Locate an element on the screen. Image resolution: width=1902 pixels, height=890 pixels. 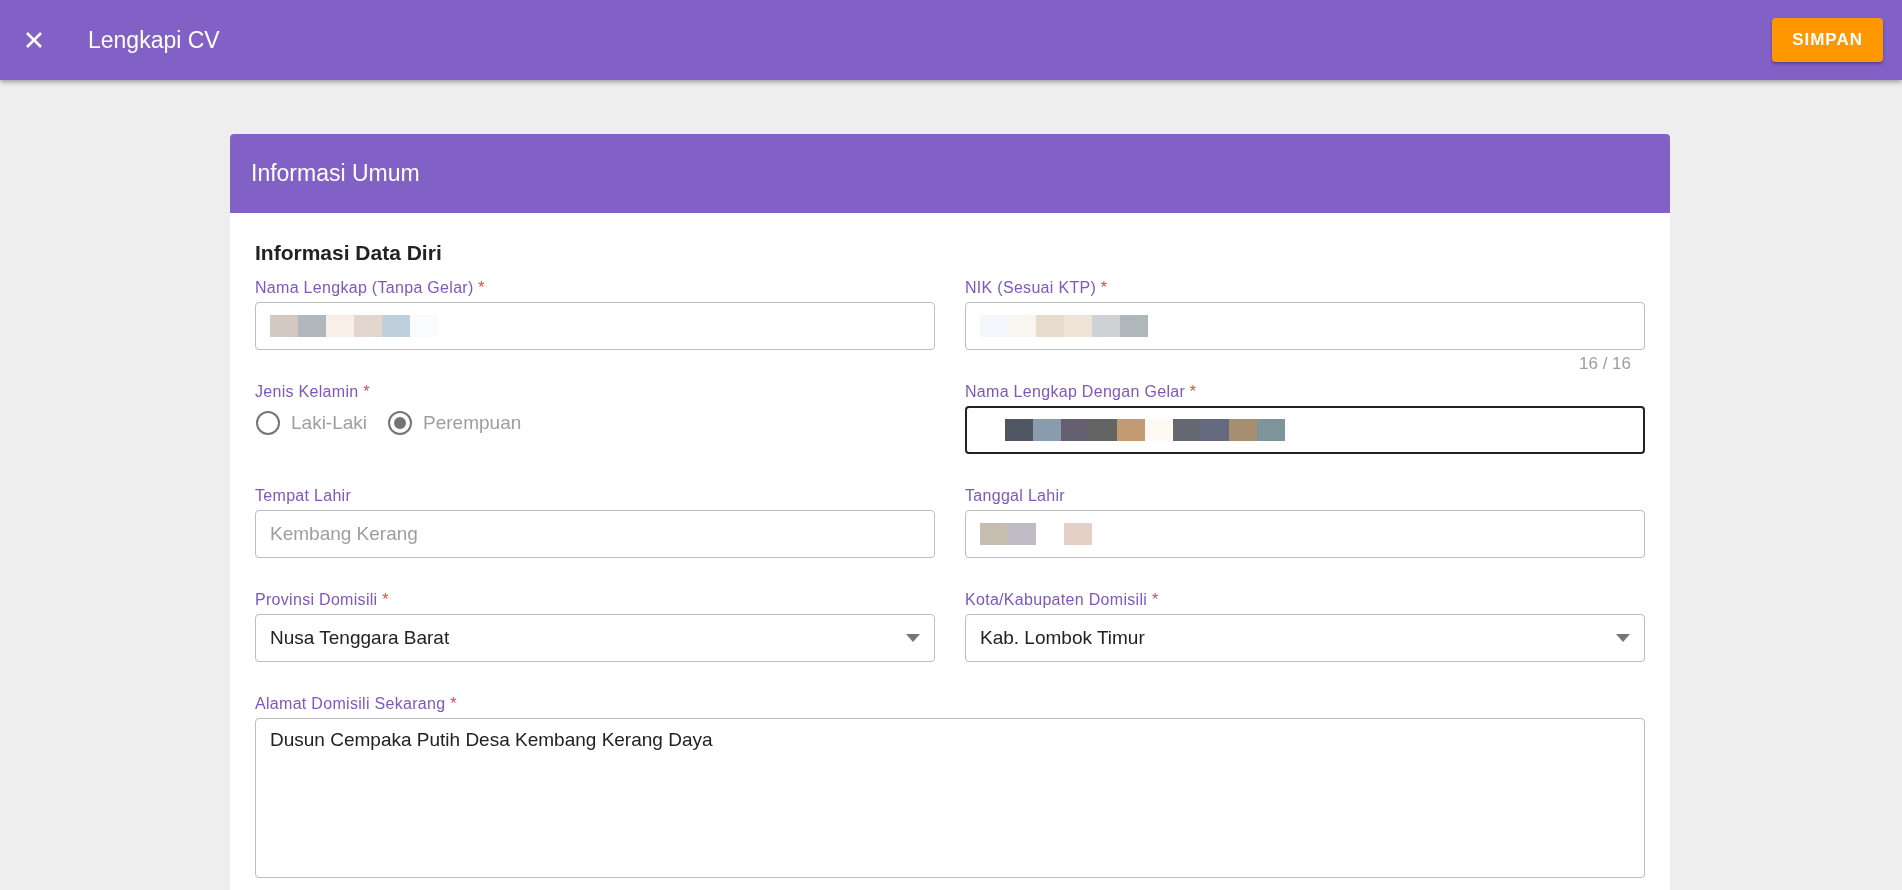
field-label: Kota/Kabupaten Domisili * is located at coordinates (1062, 600).